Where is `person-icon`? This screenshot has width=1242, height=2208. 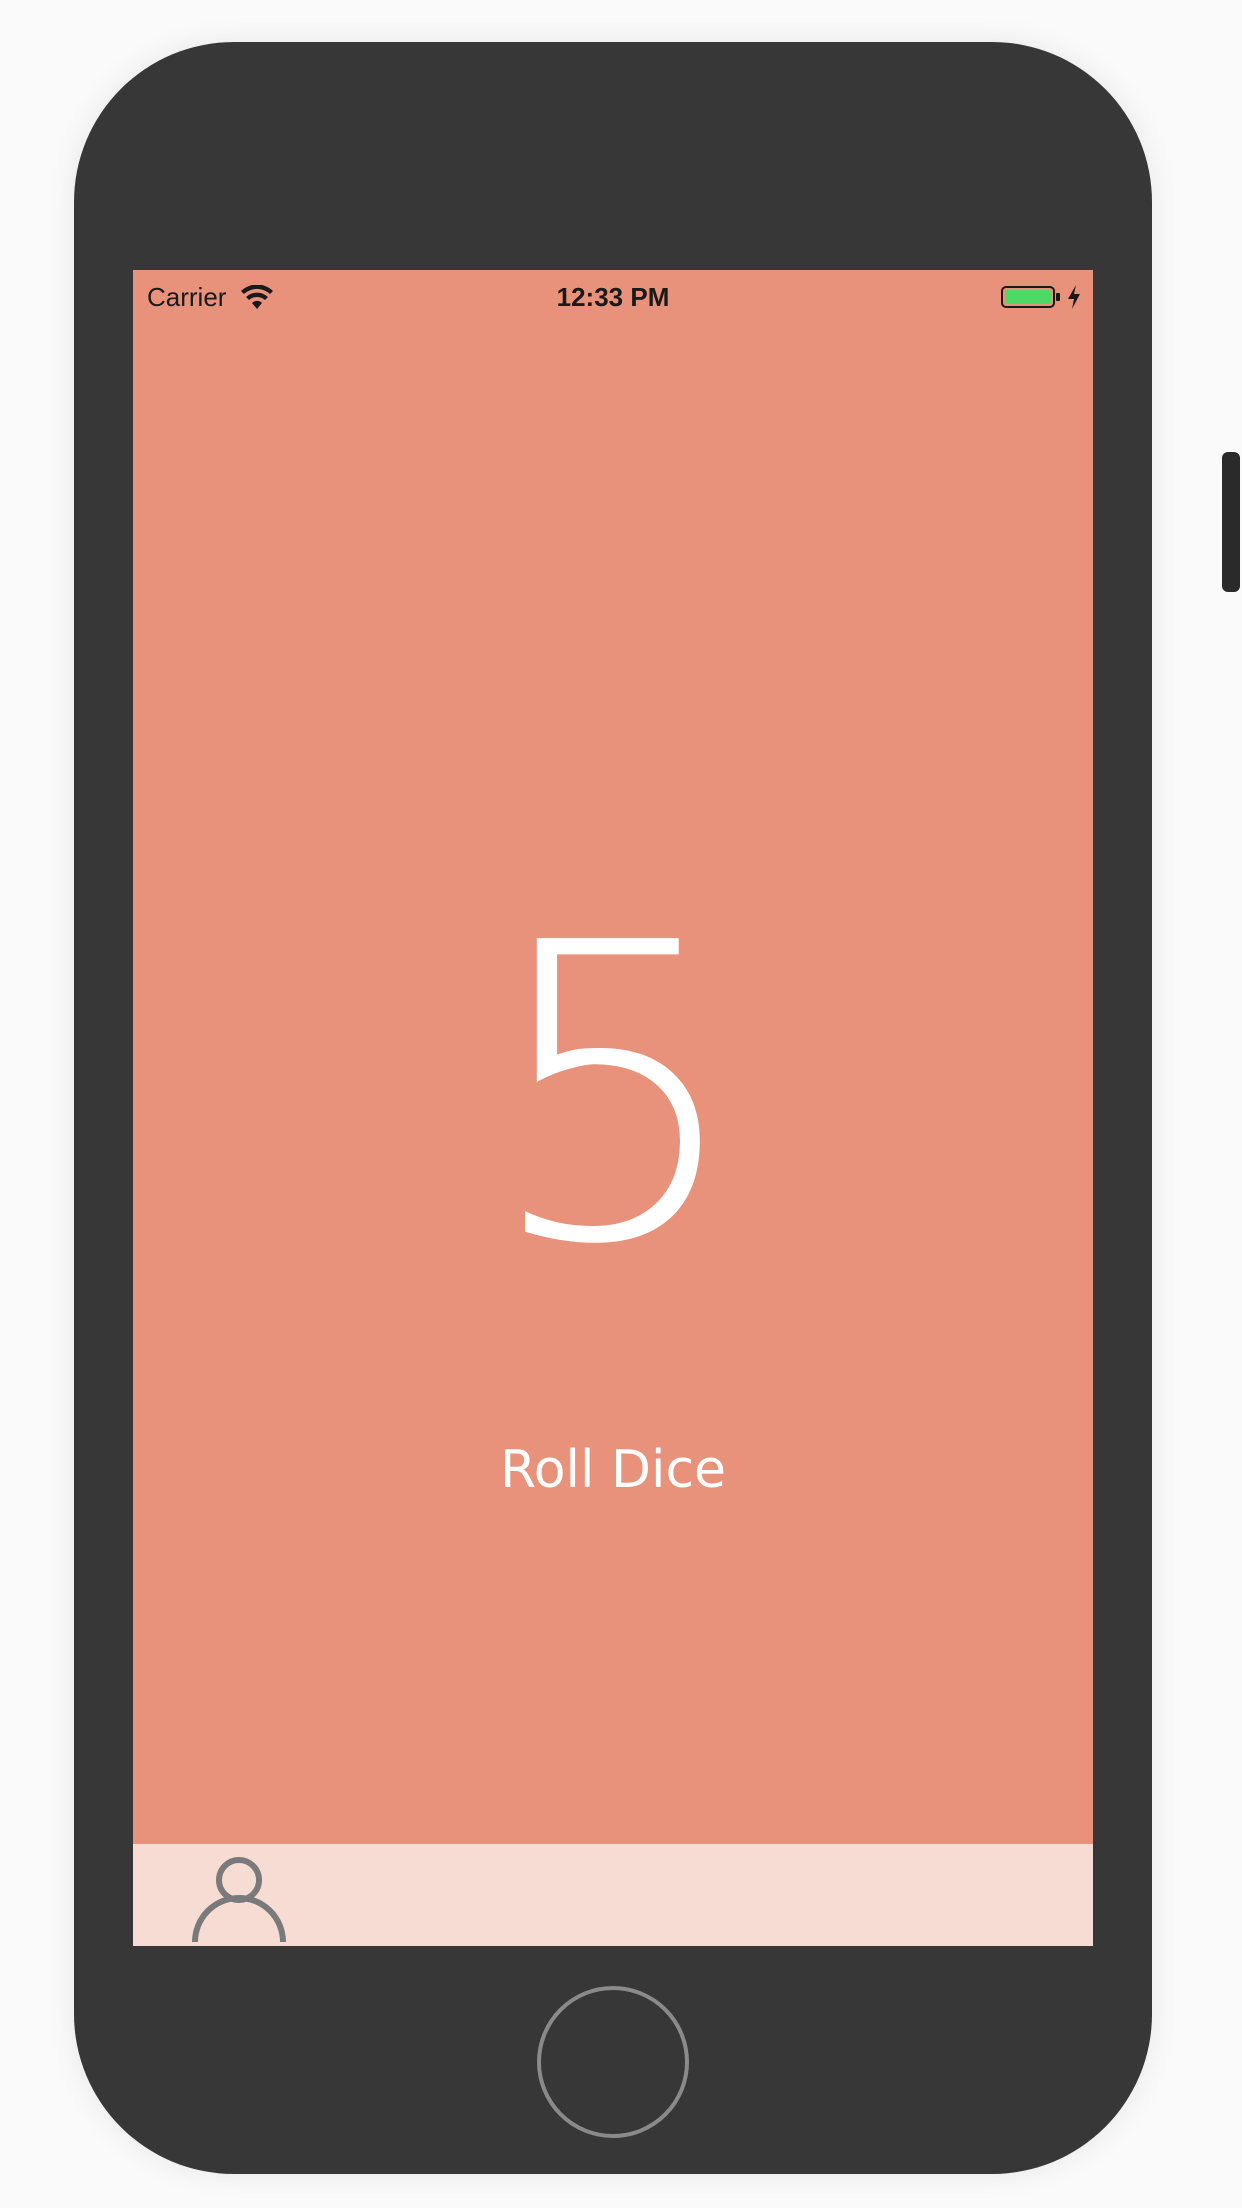 person-icon is located at coordinates (239, 1900).